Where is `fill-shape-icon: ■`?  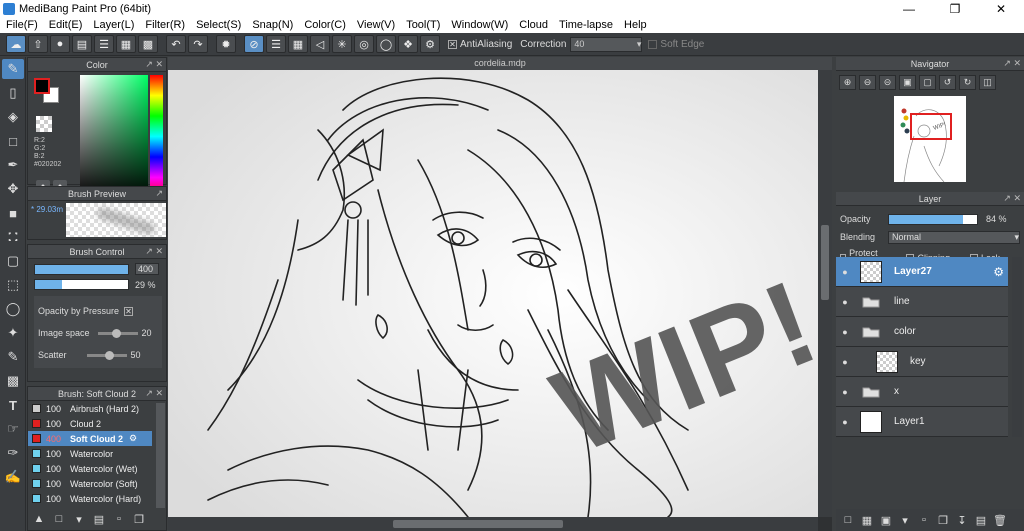 fill-shape-icon: ■ is located at coordinates (13, 213).